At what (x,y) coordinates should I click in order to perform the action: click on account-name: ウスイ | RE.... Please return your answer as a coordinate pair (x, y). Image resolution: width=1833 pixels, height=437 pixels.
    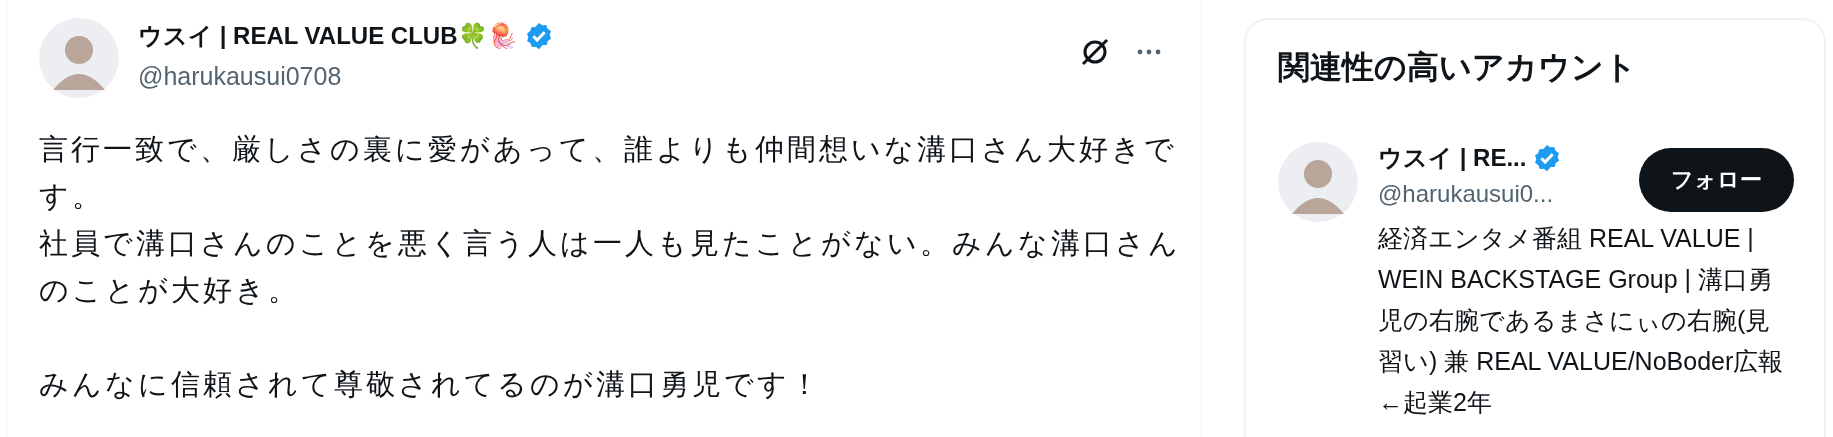
    Looking at the image, I should click on (1452, 158).